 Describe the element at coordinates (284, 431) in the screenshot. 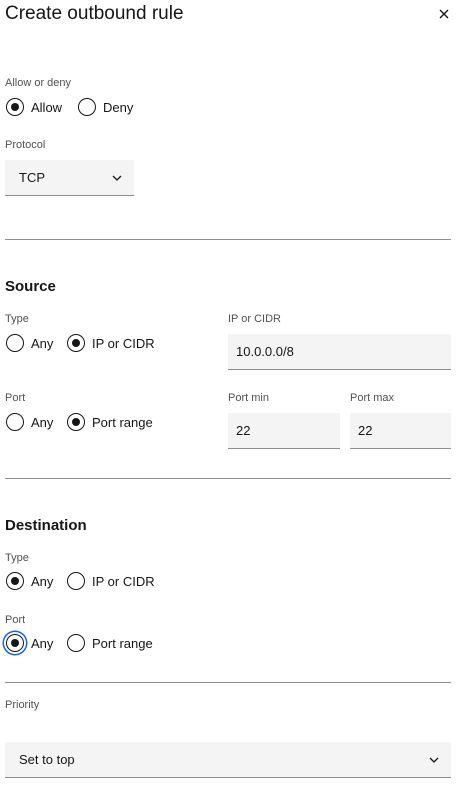

I see `port-min-input: 22` at that location.